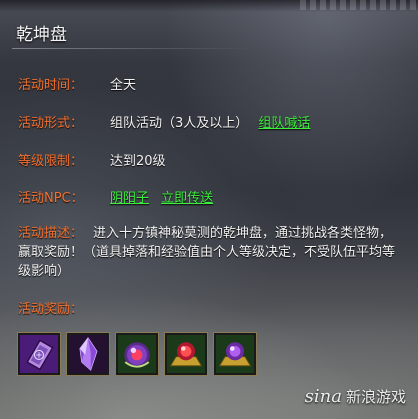 The width and height of the screenshot is (418, 419). I want to click on purple-crystal-icon, so click(88, 354).